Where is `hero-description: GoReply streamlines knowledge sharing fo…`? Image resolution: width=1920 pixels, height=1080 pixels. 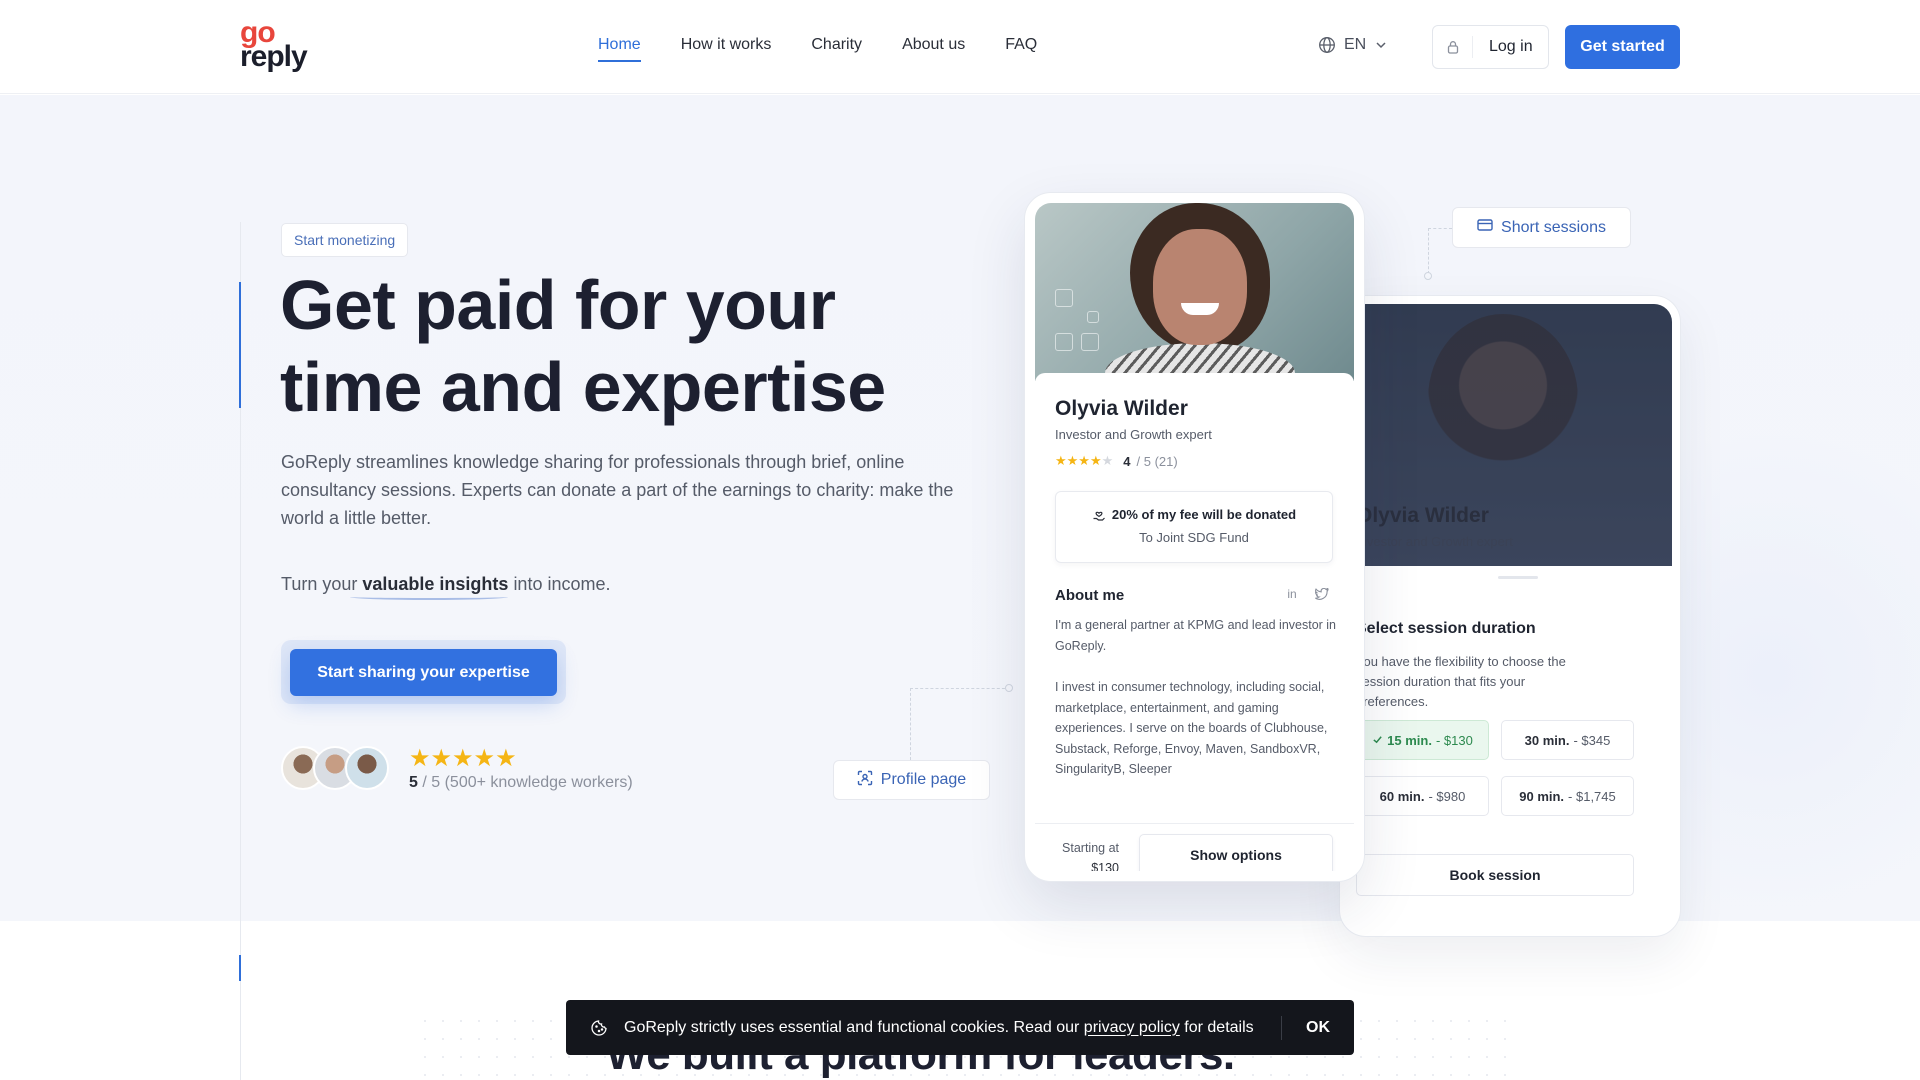
hero-description: GoReply streamlines knowledge sharing fo… is located at coordinates (617, 490).